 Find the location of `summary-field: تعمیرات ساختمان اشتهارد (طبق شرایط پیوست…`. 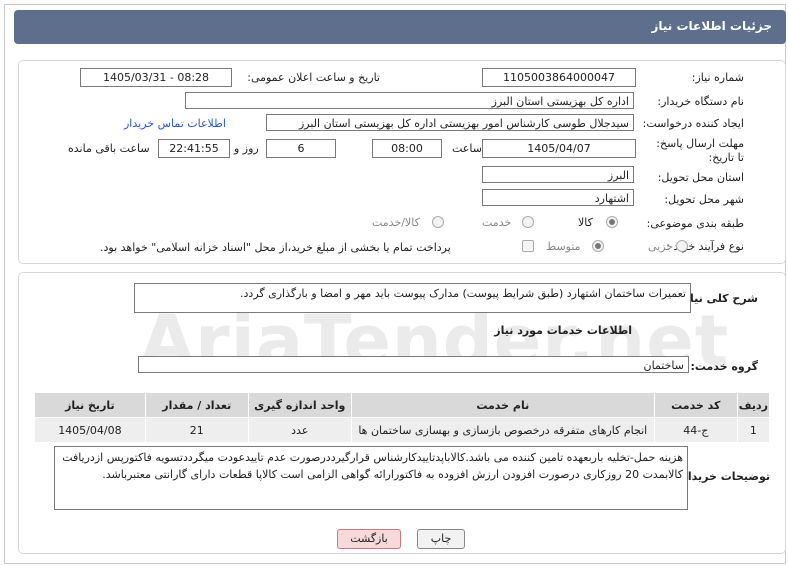

summary-field: تعمیرات ساختمان اشتهارد (طبق شرایط پیوست… is located at coordinates (412, 298).